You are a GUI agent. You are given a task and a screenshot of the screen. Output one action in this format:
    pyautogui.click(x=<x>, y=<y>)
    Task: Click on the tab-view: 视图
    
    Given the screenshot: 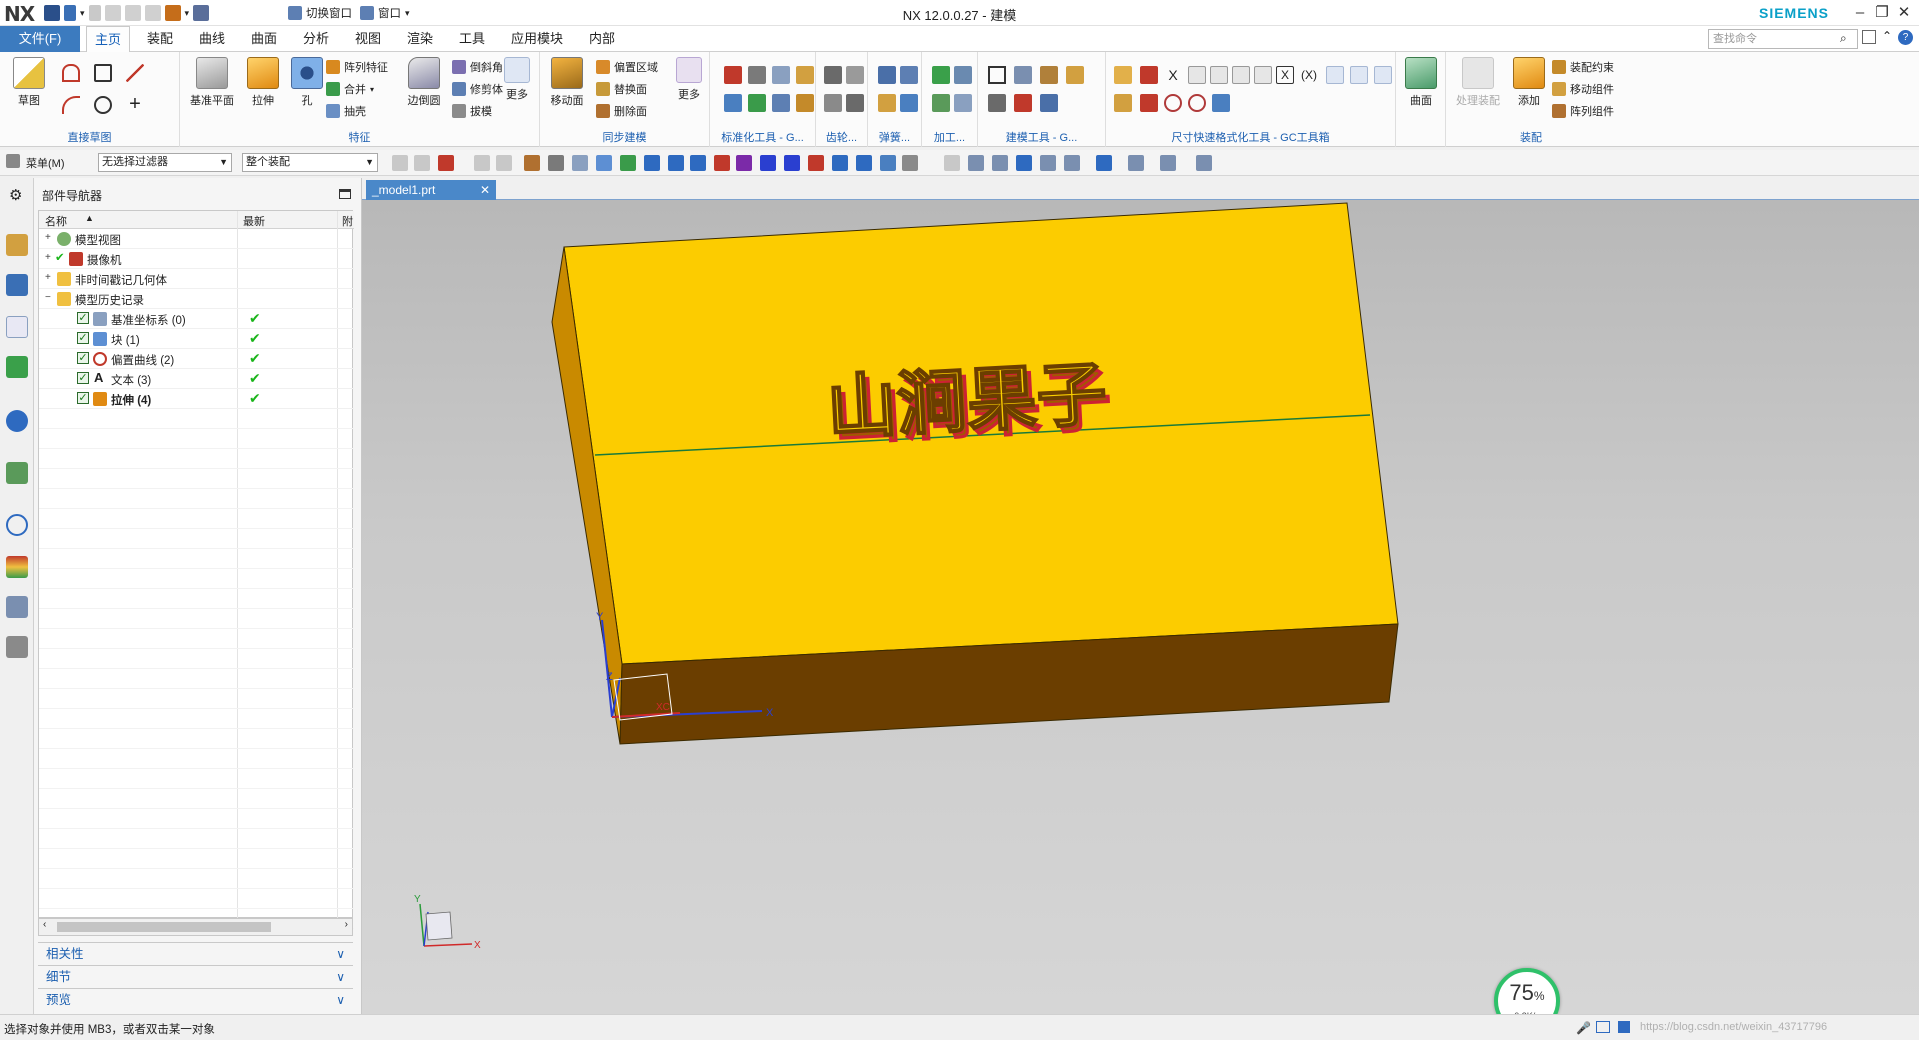 What is the action you would take?
    pyautogui.click(x=368, y=39)
    